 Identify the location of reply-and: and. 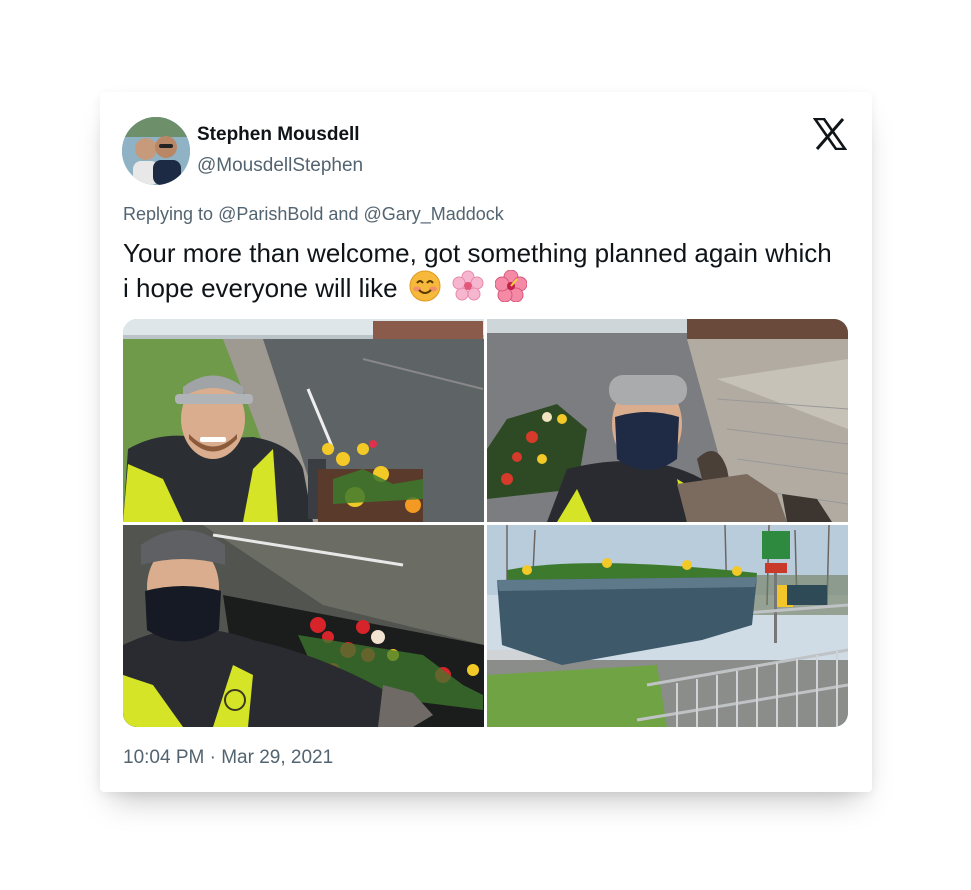
(343, 214).